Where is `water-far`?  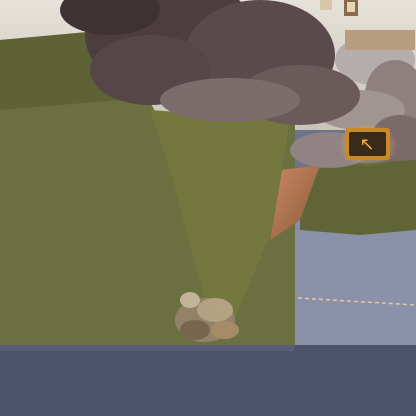 water-far is located at coordinates (353, 290).